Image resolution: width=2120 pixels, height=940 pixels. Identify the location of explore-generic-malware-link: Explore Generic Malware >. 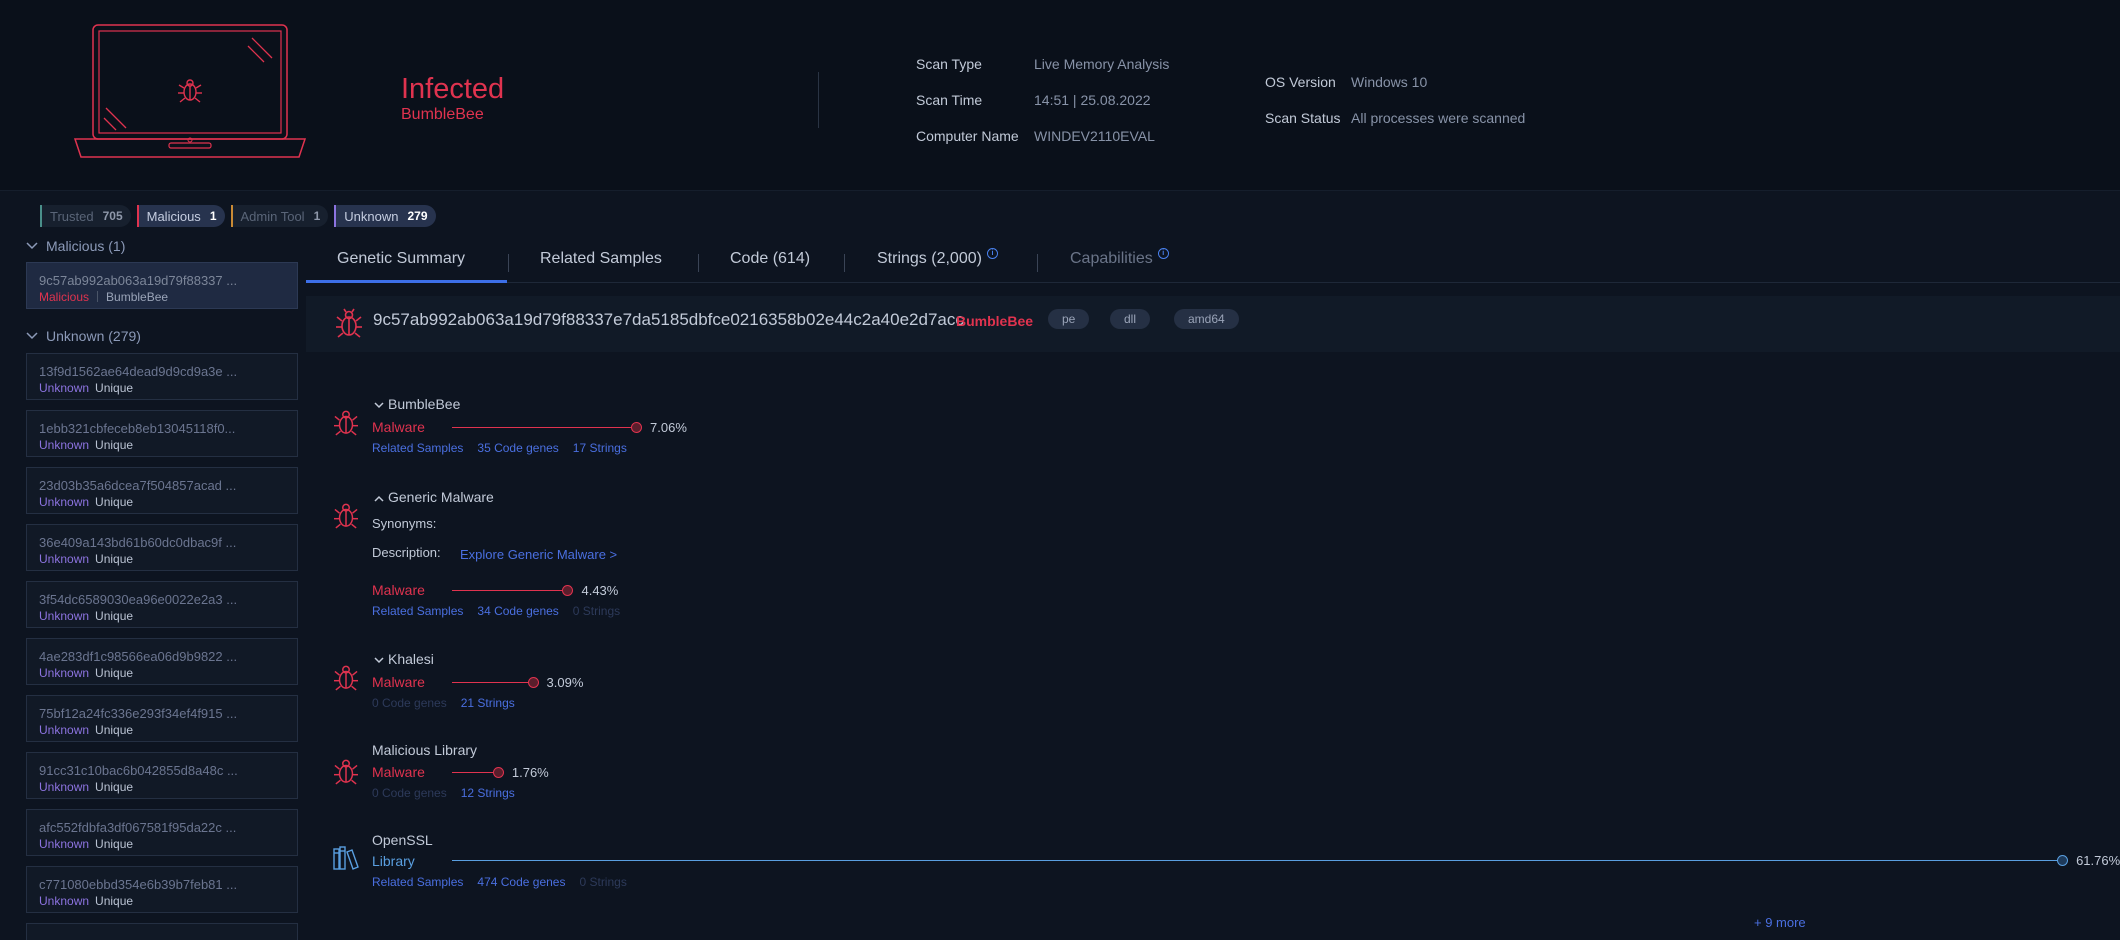
(538, 554).